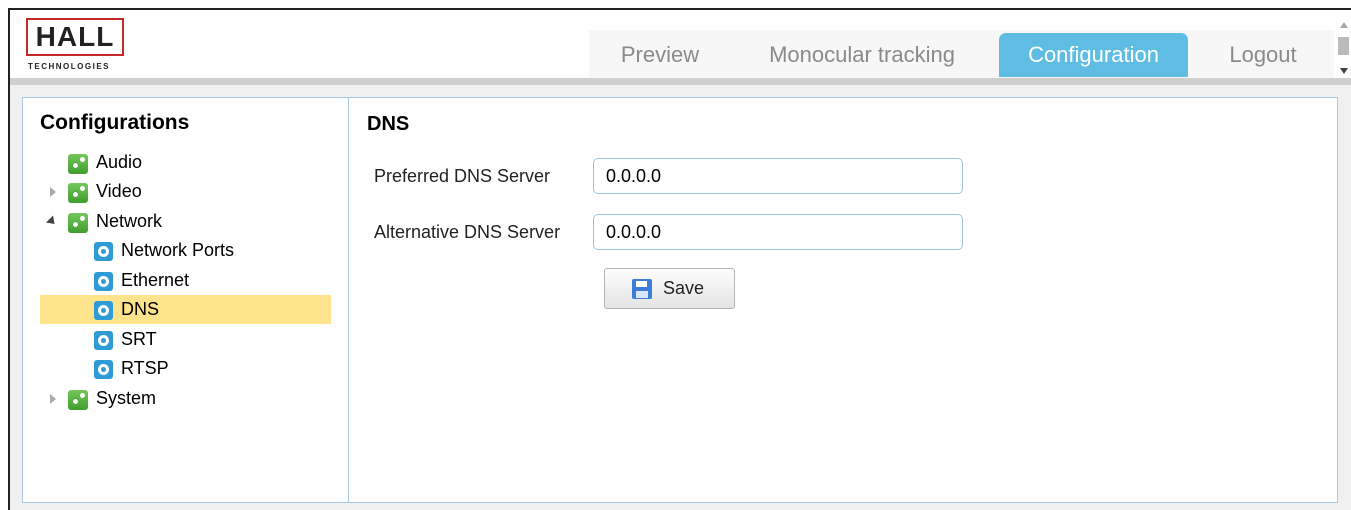  I want to click on scroll-thumb, so click(1343, 46).